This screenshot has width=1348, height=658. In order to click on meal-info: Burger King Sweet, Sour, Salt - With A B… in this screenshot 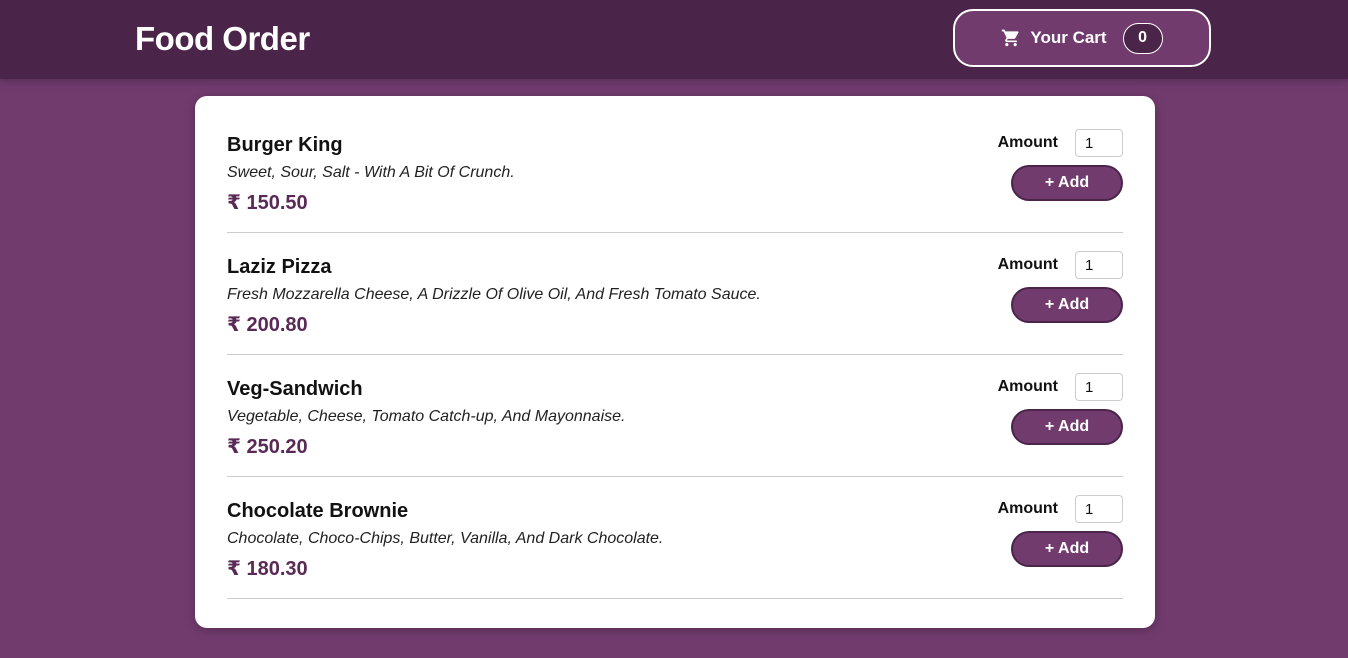, I will do `click(371, 174)`.